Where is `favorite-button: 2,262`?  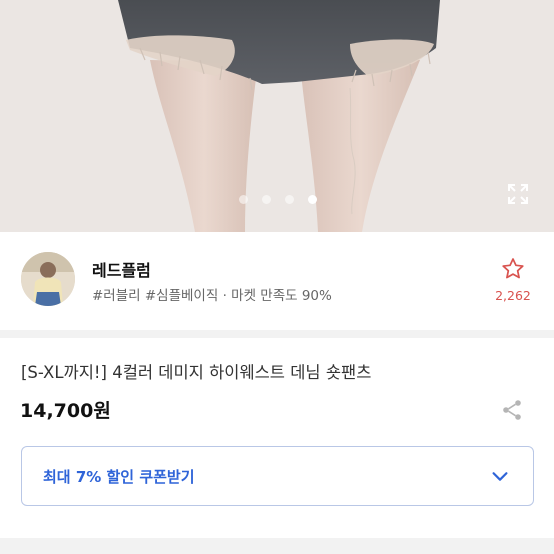
favorite-button: 2,262 is located at coordinates (513, 279).